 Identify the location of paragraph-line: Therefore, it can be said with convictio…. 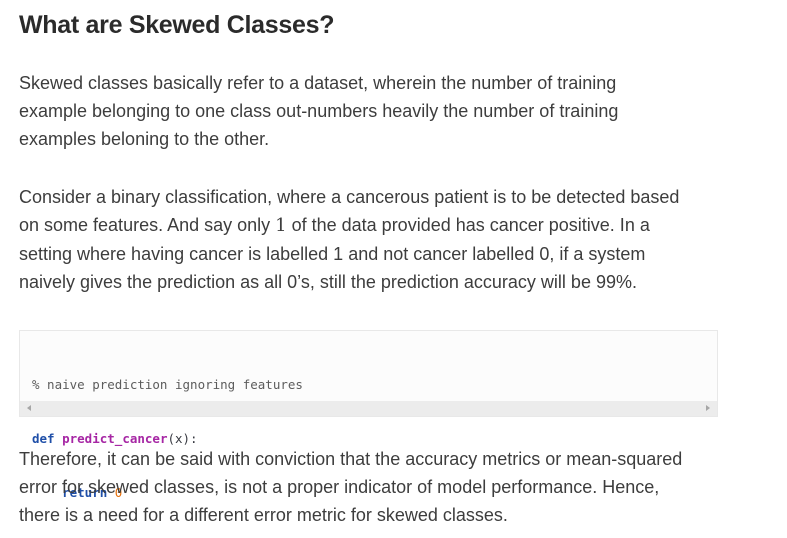
(351, 459).